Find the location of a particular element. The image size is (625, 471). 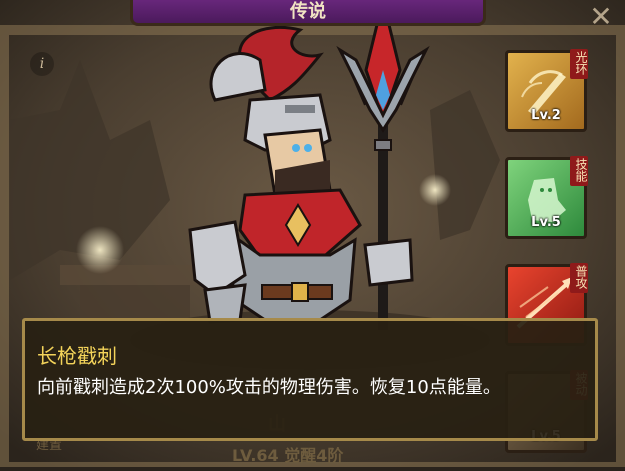

info-button: i is located at coordinates (42, 64).